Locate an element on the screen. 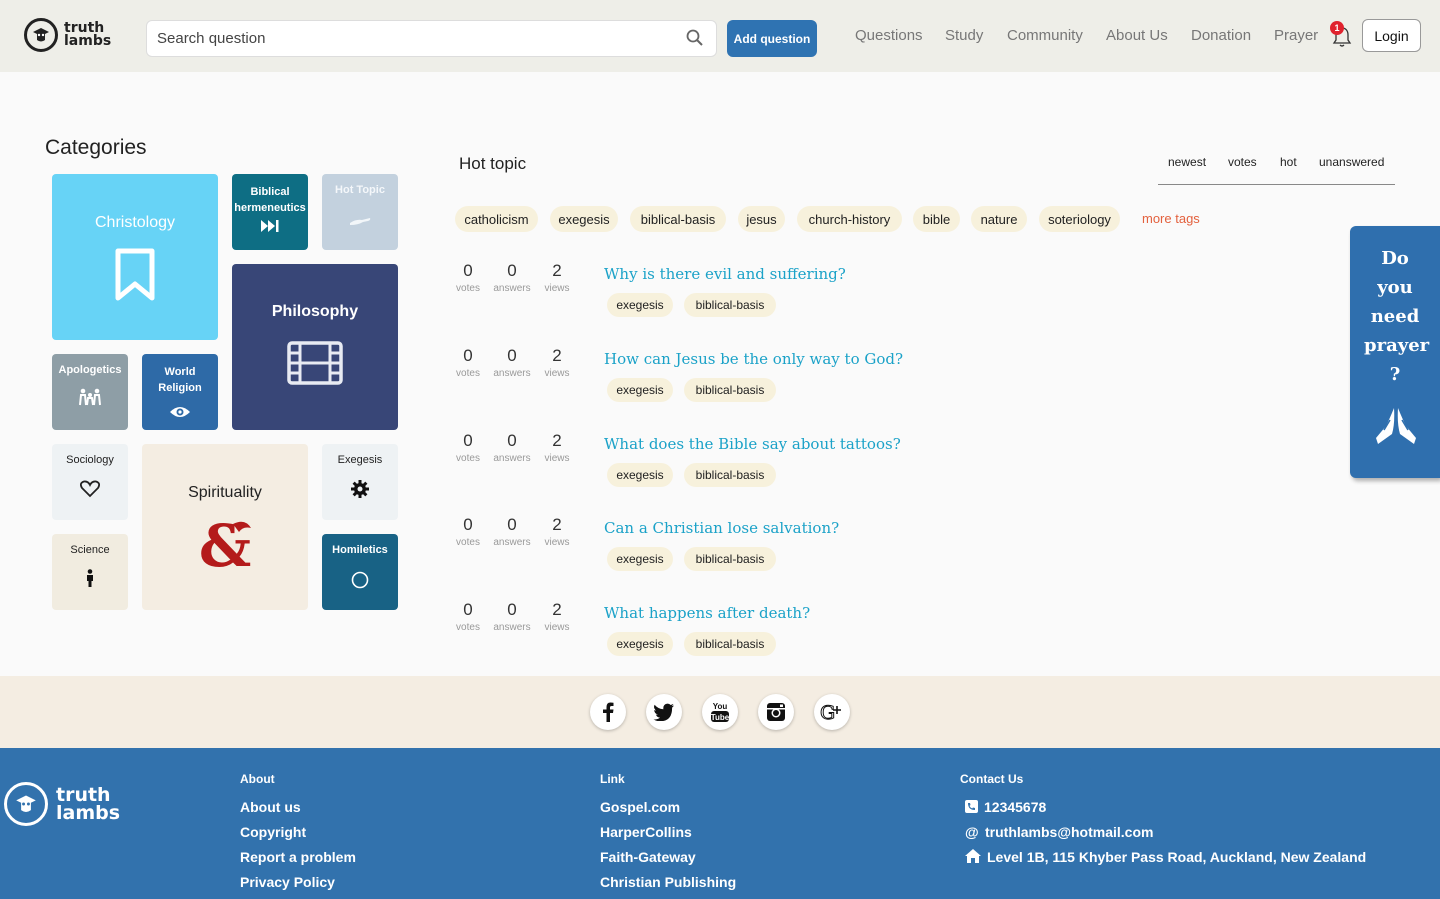 The image size is (1440, 899). tab-hot: hot is located at coordinates (1288, 162).